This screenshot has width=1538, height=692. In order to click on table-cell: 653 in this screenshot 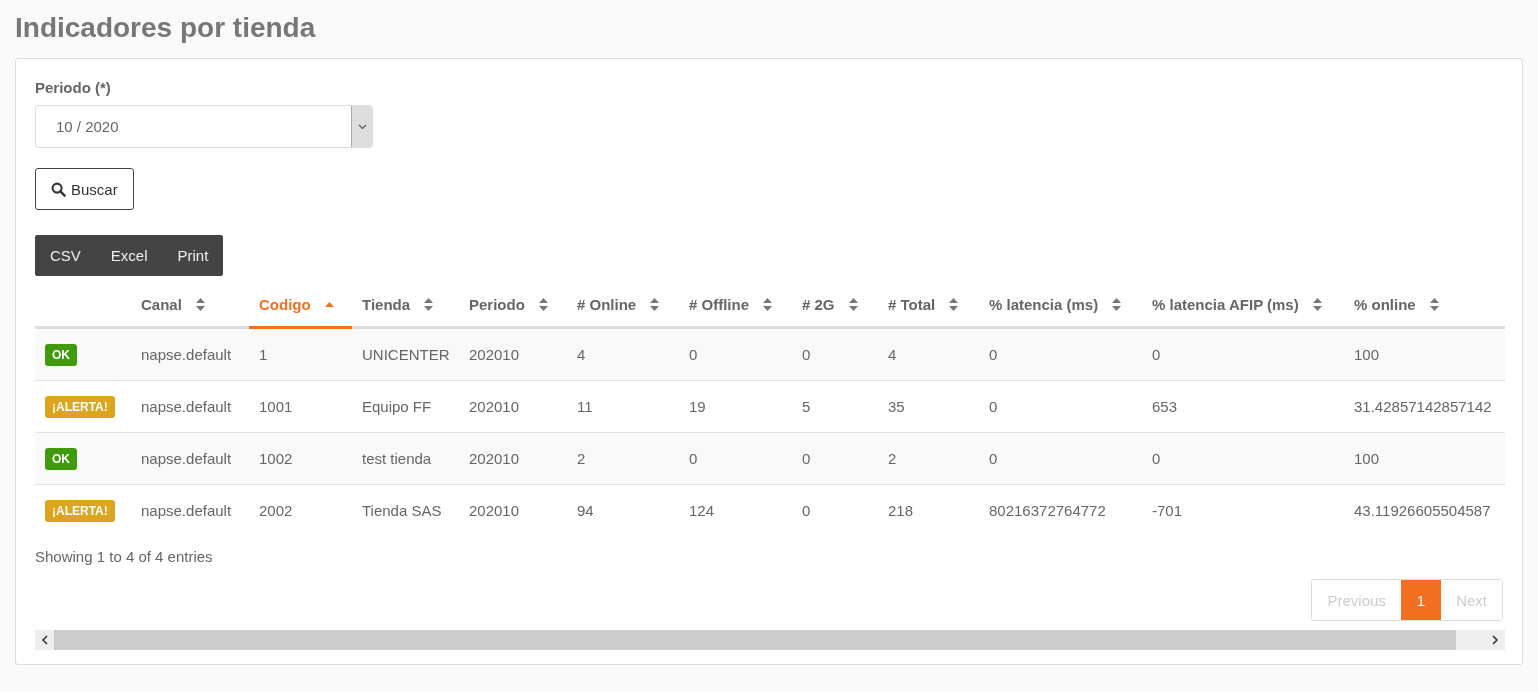, I will do `click(1165, 406)`.